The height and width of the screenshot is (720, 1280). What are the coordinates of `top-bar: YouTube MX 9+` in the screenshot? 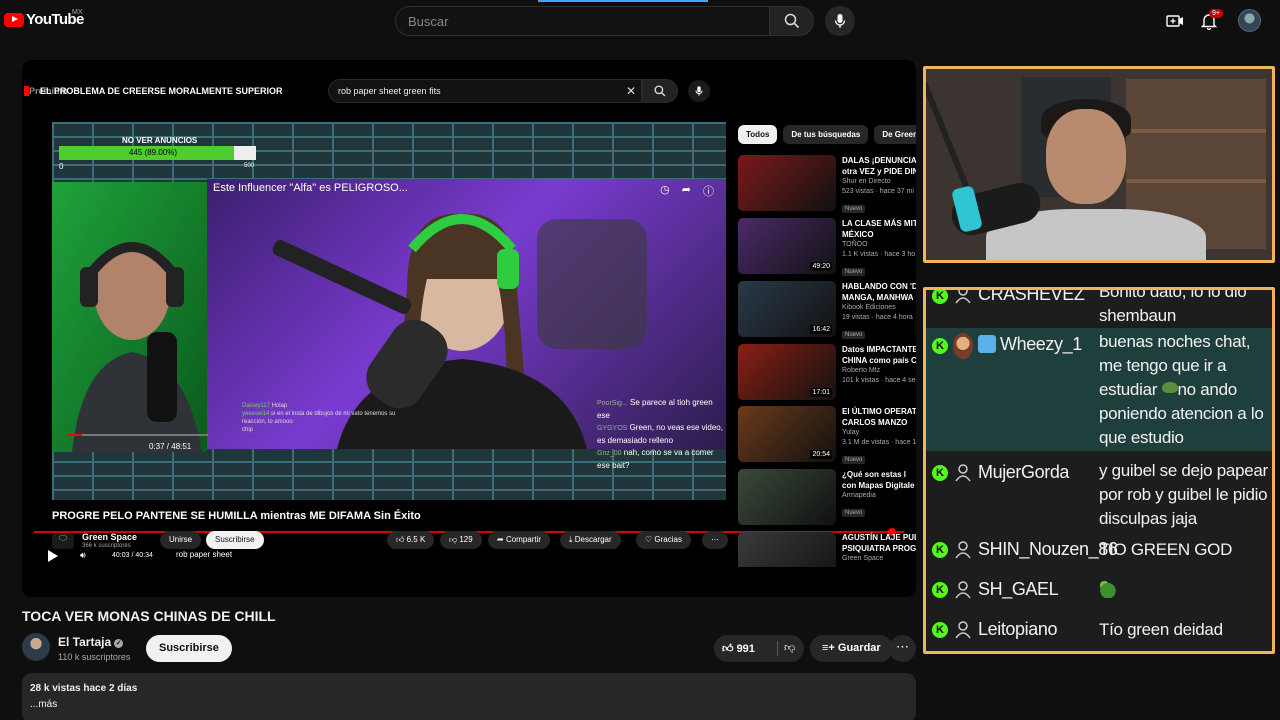 It's located at (640, 21).